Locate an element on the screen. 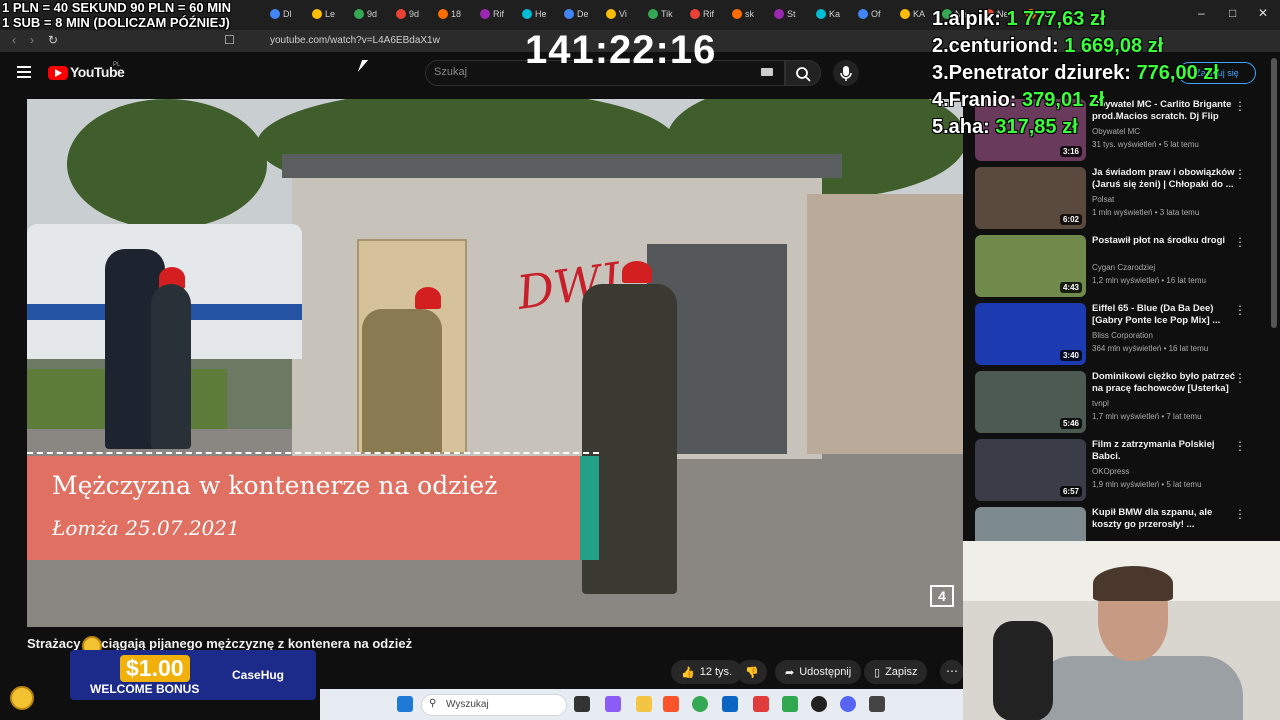 Image resolution: width=1280 pixels, height=720 pixels. ad-bonus-text: WELCOME BONUS is located at coordinates (145, 689).